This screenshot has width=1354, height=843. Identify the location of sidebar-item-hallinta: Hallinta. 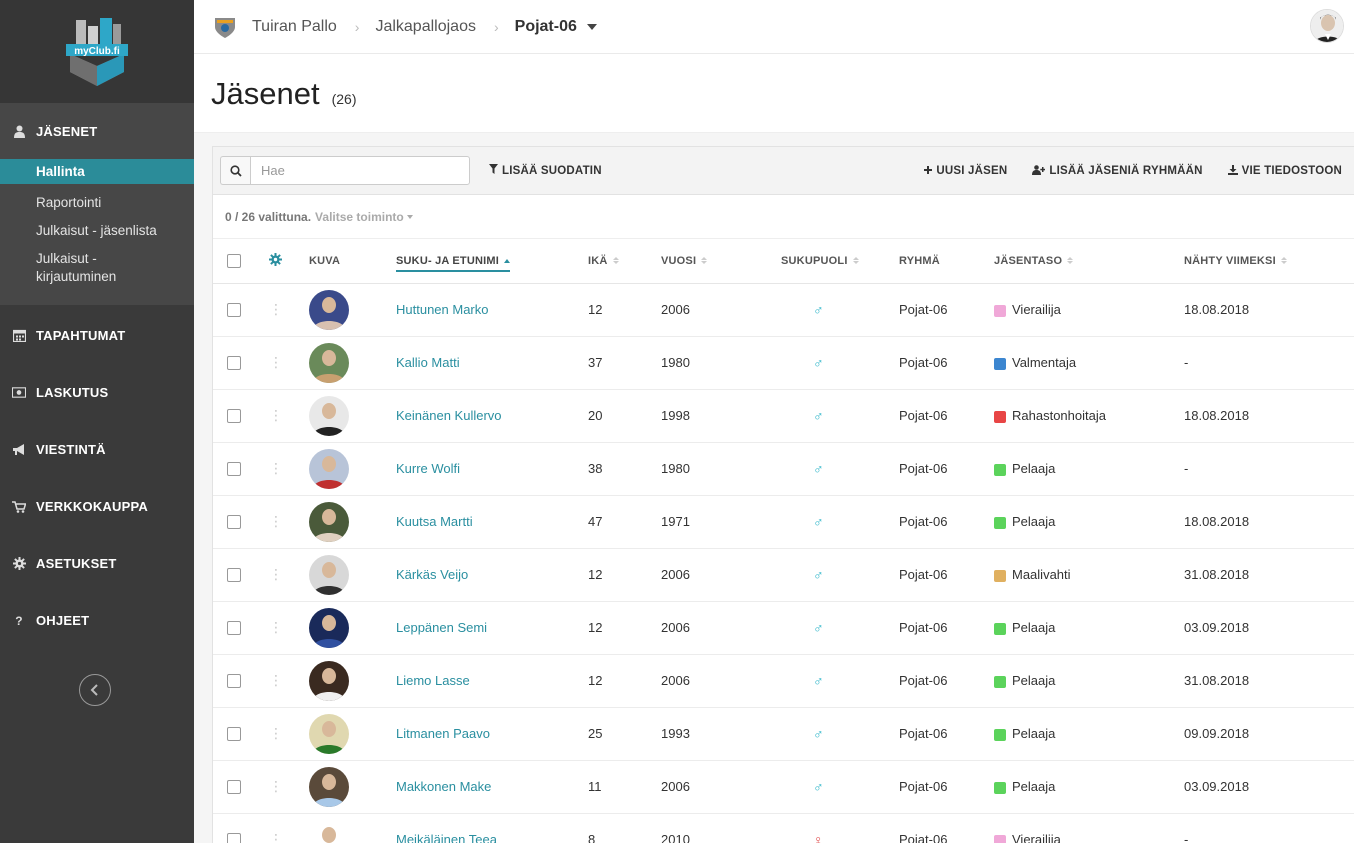
(97, 171).